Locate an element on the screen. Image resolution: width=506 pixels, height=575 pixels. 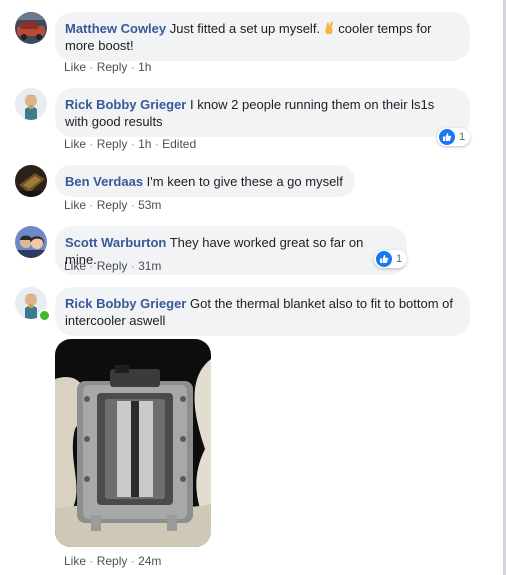
timestamp: 24m is located at coordinates (149, 561).